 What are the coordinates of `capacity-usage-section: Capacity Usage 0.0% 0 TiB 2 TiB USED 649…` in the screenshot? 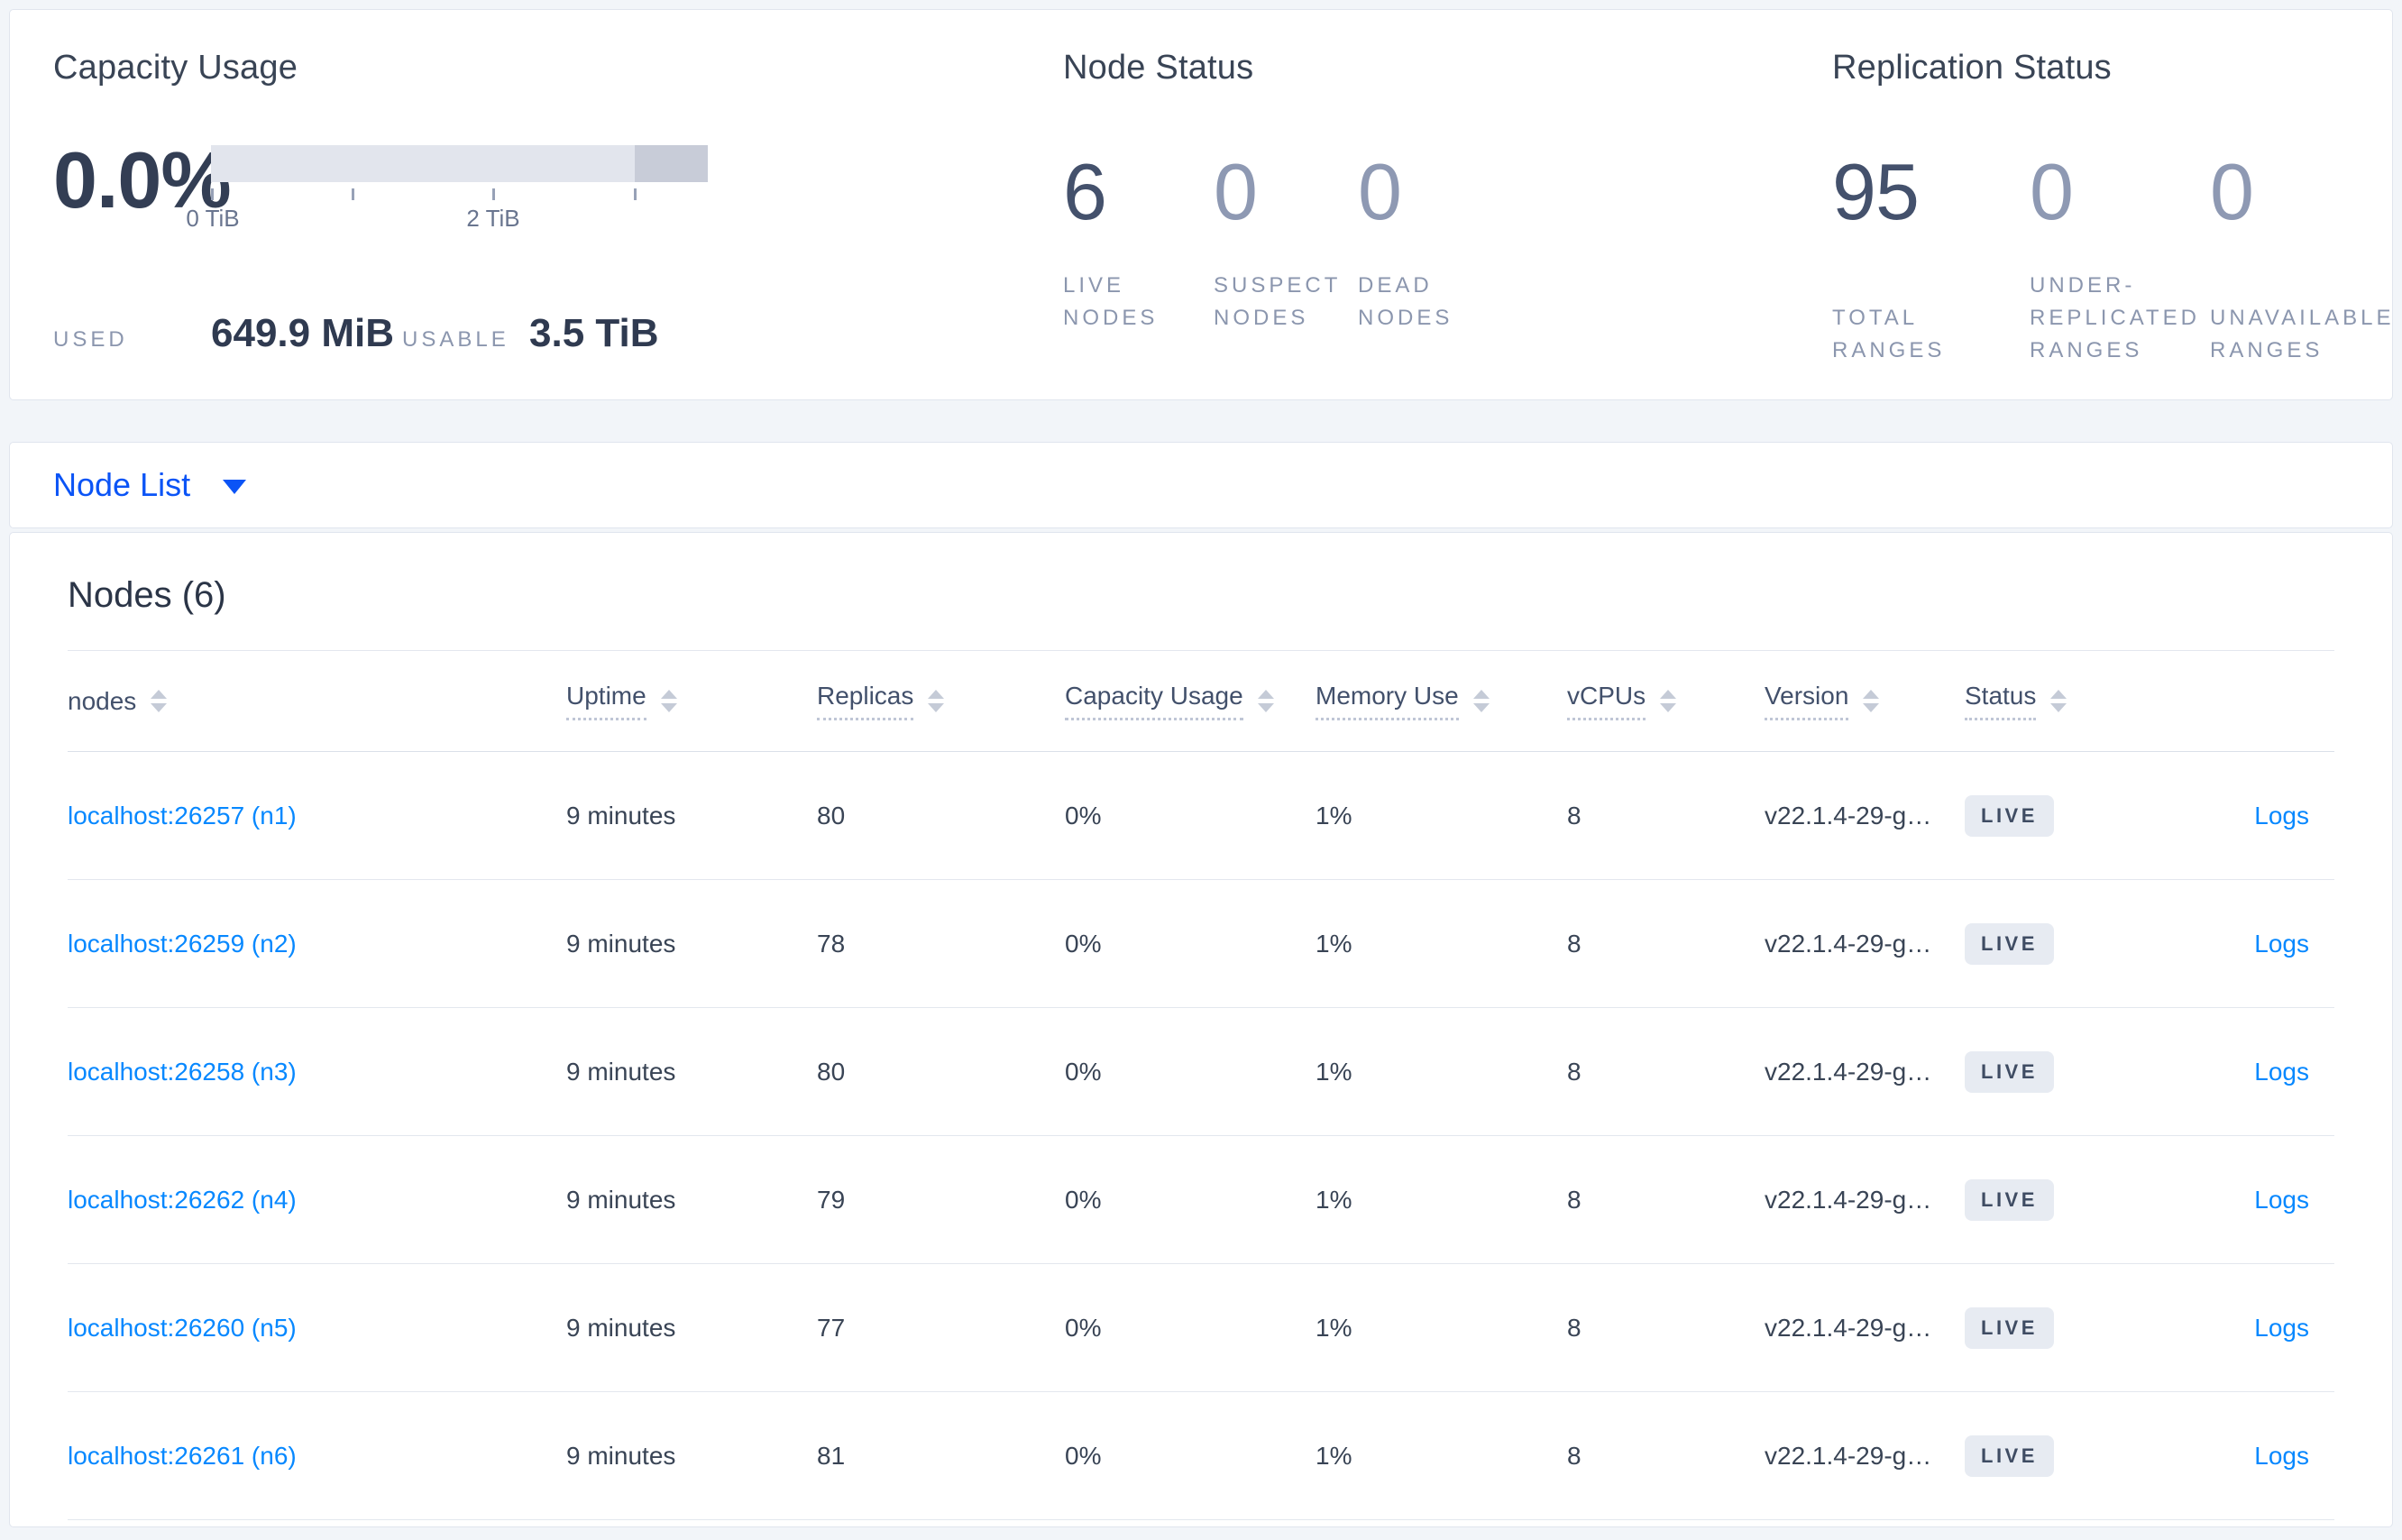 It's located at (558, 204).